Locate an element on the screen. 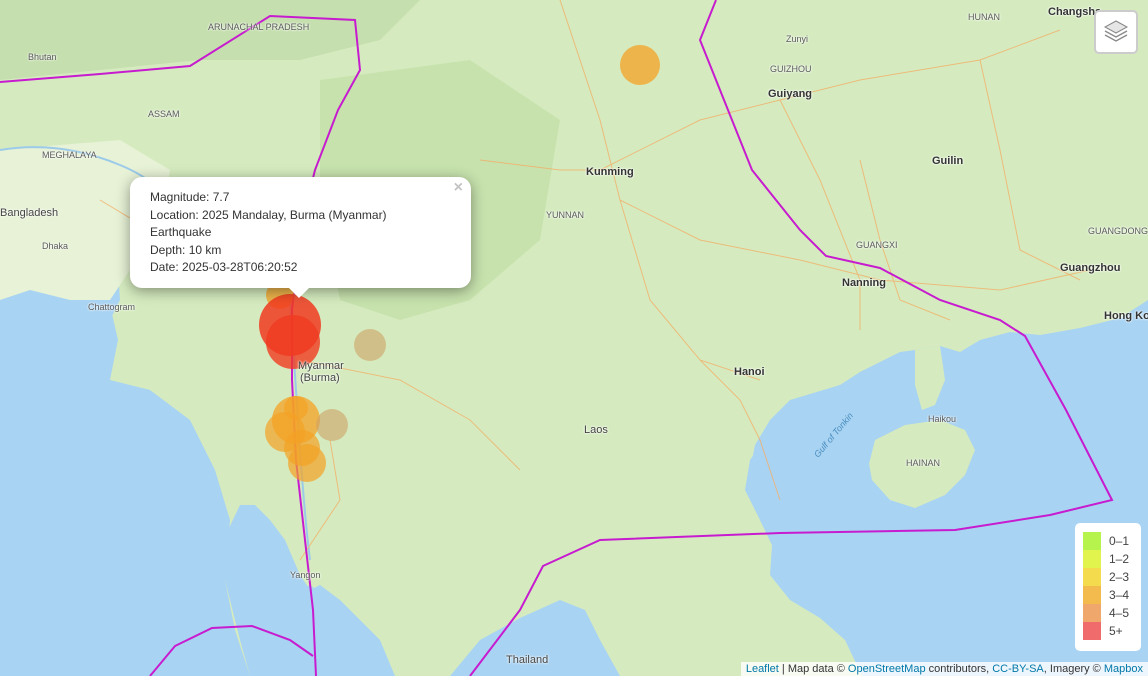 Image resolution: width=1148 pixels, height=676 pixels. label-hong-kong: Hong Kong is located at coordinates (1126, 316).